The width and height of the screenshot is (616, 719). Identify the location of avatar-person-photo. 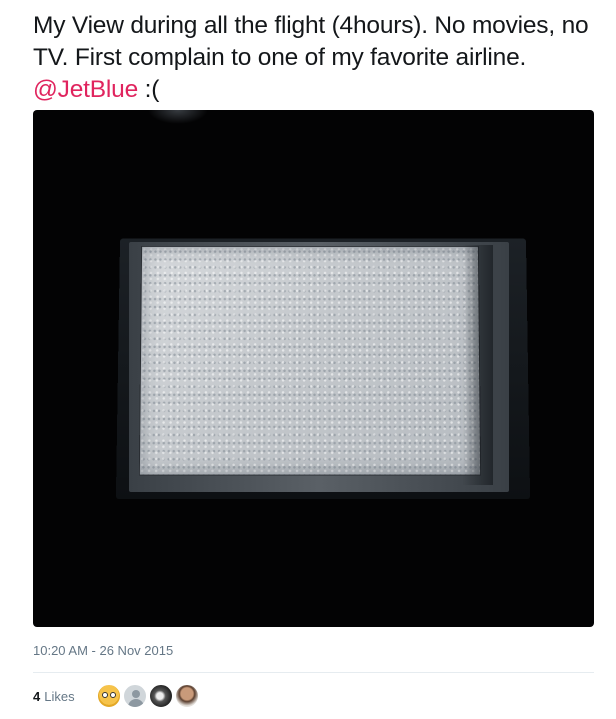
(186, 696).